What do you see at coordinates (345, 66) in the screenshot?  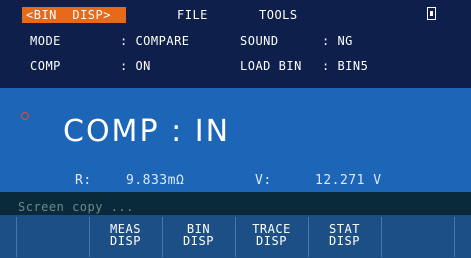 I see `load-bin-value: : BIN5` at bounding box center [345, 66].